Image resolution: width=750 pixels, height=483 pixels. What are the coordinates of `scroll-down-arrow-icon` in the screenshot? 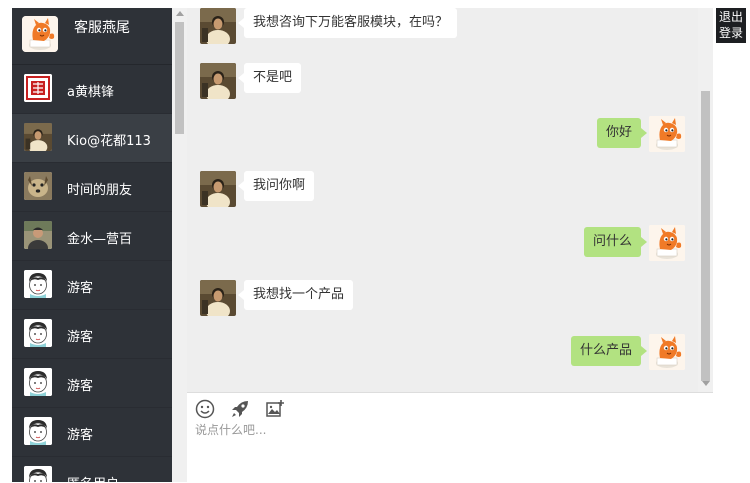 It's located at (706, 383).